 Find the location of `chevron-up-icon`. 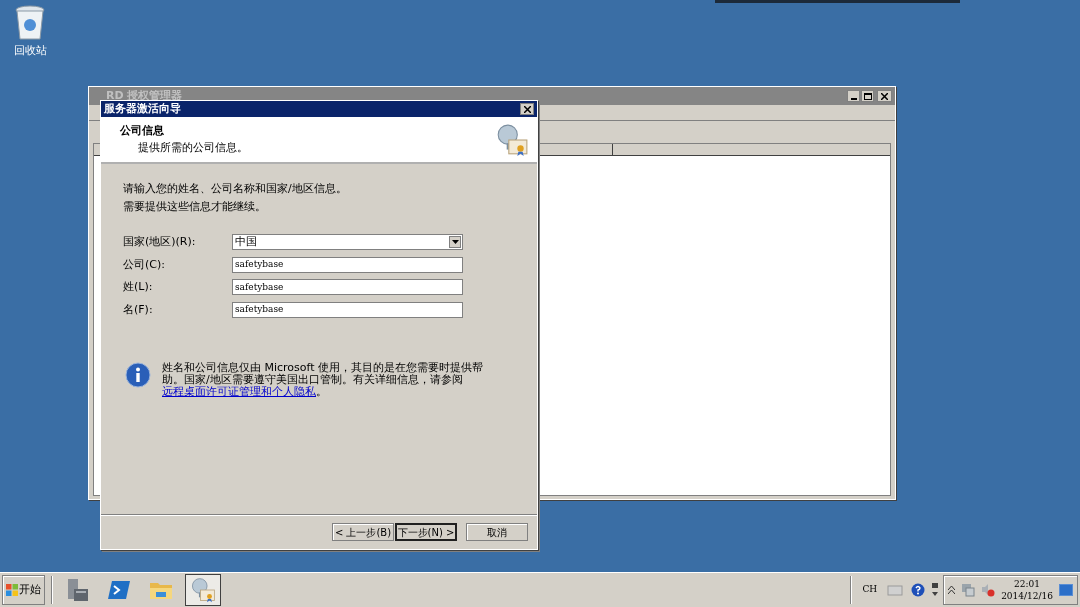

chevron-up-icon is located at coordinates (952, 590).